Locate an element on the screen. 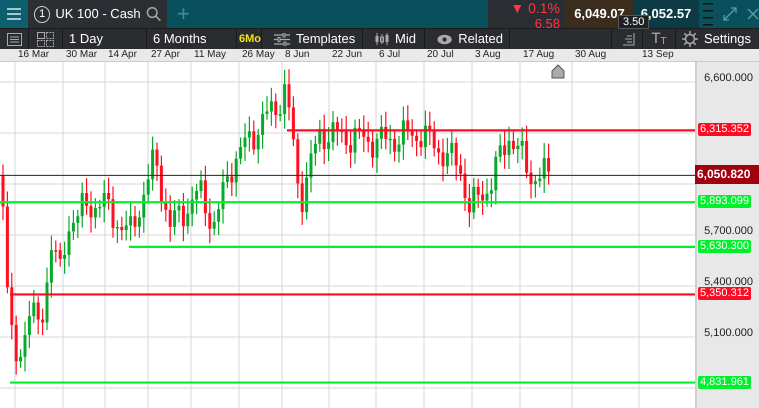 The image size is (759, 408). date-label: 3 Aug is located at coordinates (488, 54).